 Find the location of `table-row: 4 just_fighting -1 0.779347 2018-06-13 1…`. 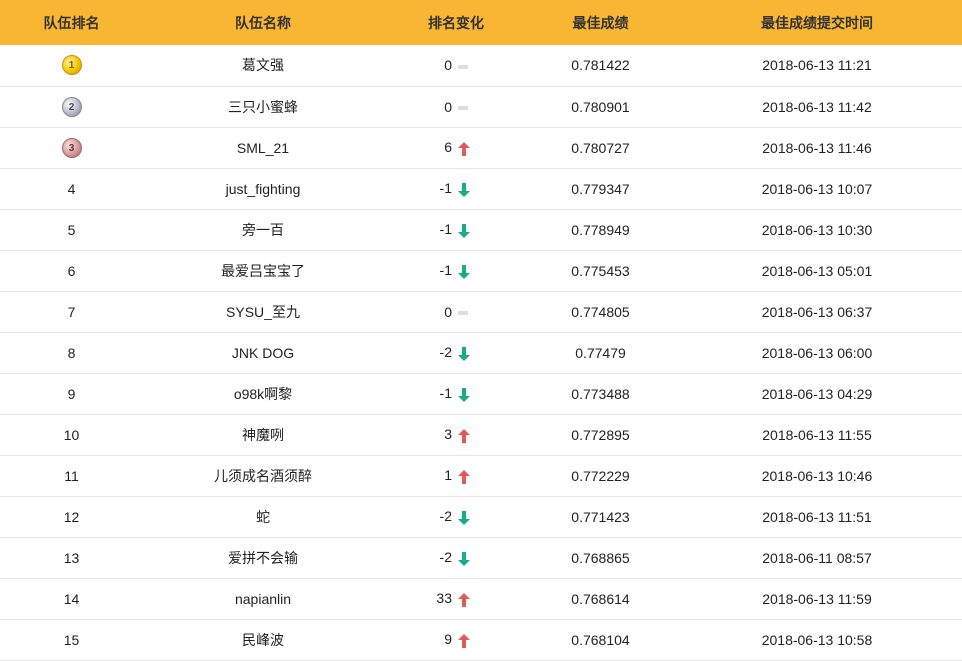

table-row: 4 just_fighting -1 0.779347 2018-06-13 1… is located at coordinates (481, 188).